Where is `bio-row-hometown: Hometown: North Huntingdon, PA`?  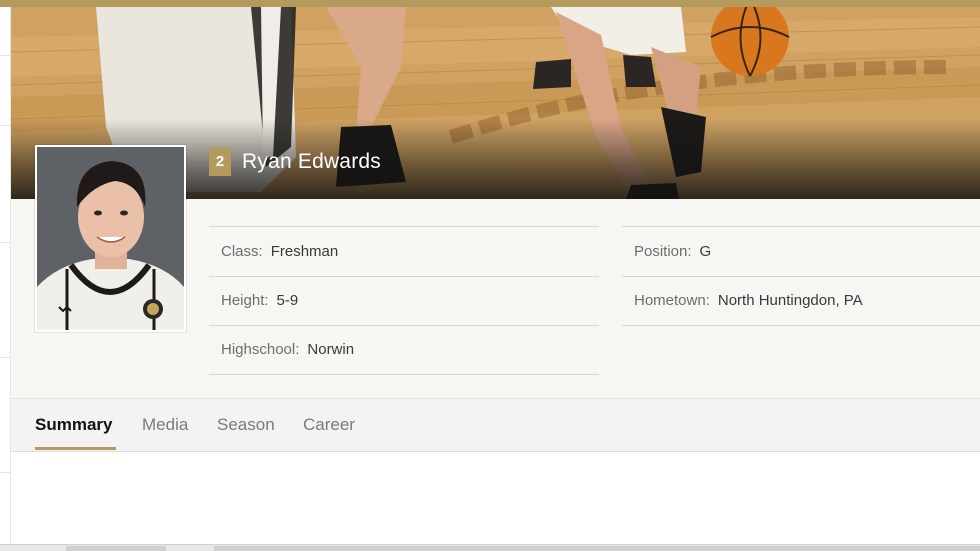 bio-row-hometown: Hometown: North Huntingdon, PA is located at coordinates (801, 301).